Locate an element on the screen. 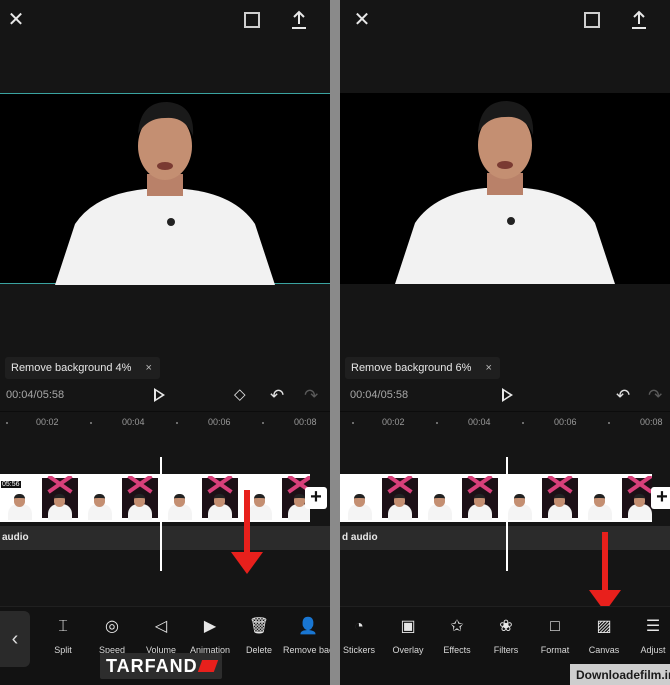 This screenshot has height=685, width=670. tool-label: Canvas is located at coordinates (604, 650).